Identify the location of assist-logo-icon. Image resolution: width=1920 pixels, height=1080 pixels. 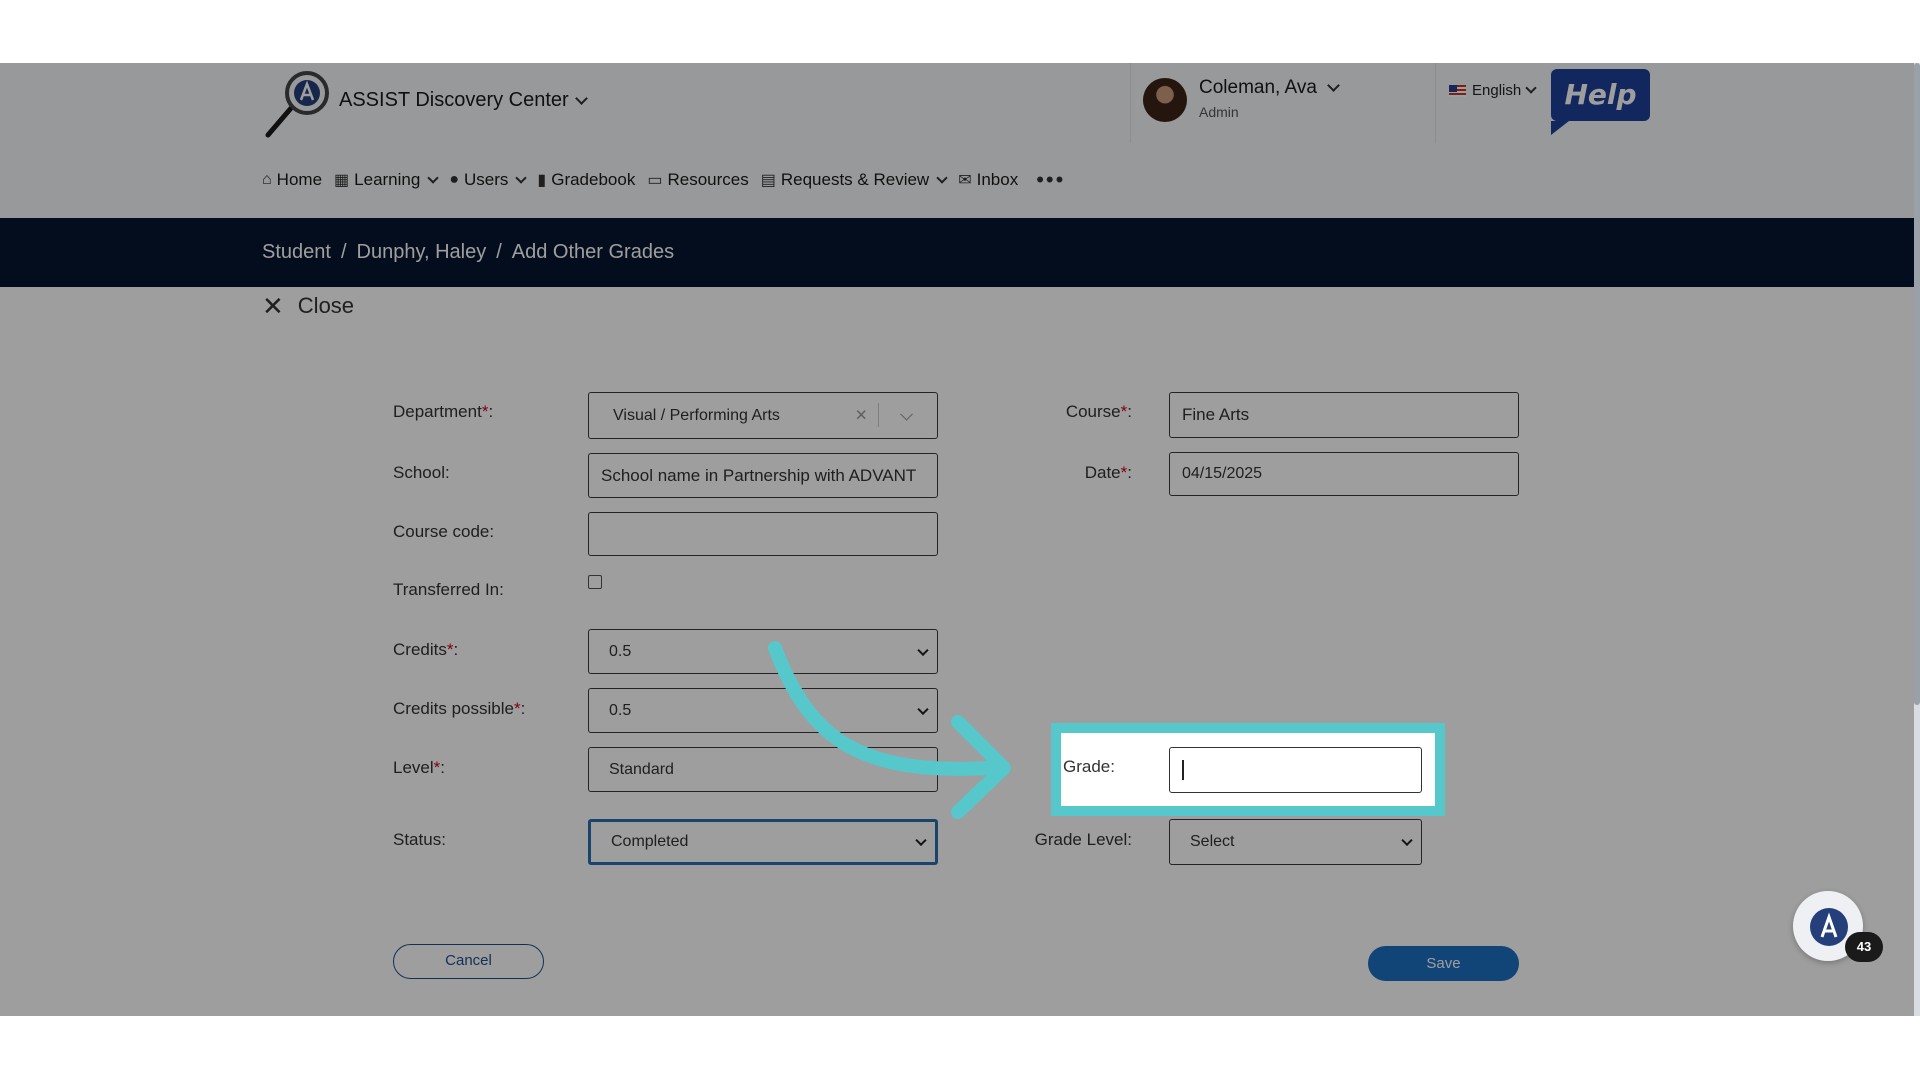
(1829, 927).